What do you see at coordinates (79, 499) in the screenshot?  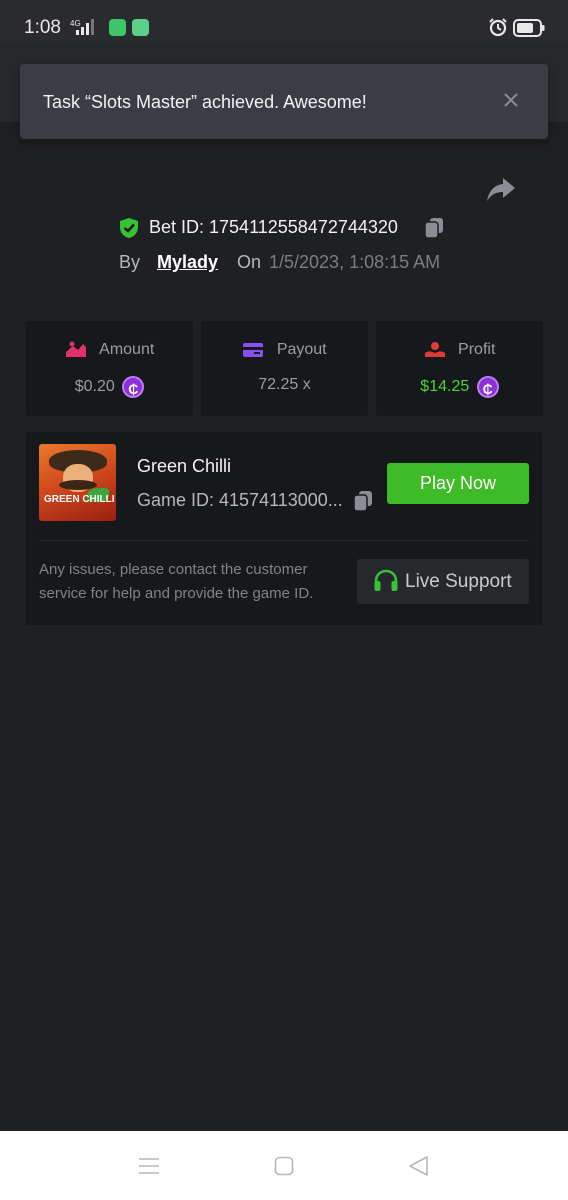 I see `game-thumbnail-text: GREEN CHILLI` at bounding box center [79, 499].